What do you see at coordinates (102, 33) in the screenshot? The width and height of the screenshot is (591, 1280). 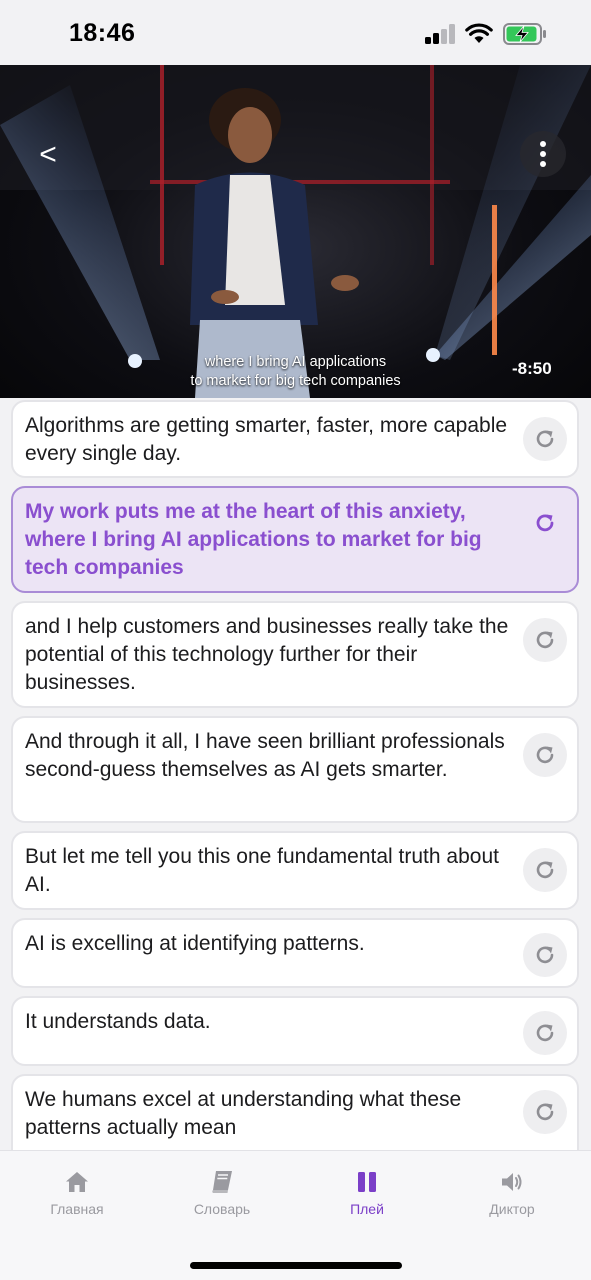 I see `status-time: 18:46` at bounding box center [102, 33].